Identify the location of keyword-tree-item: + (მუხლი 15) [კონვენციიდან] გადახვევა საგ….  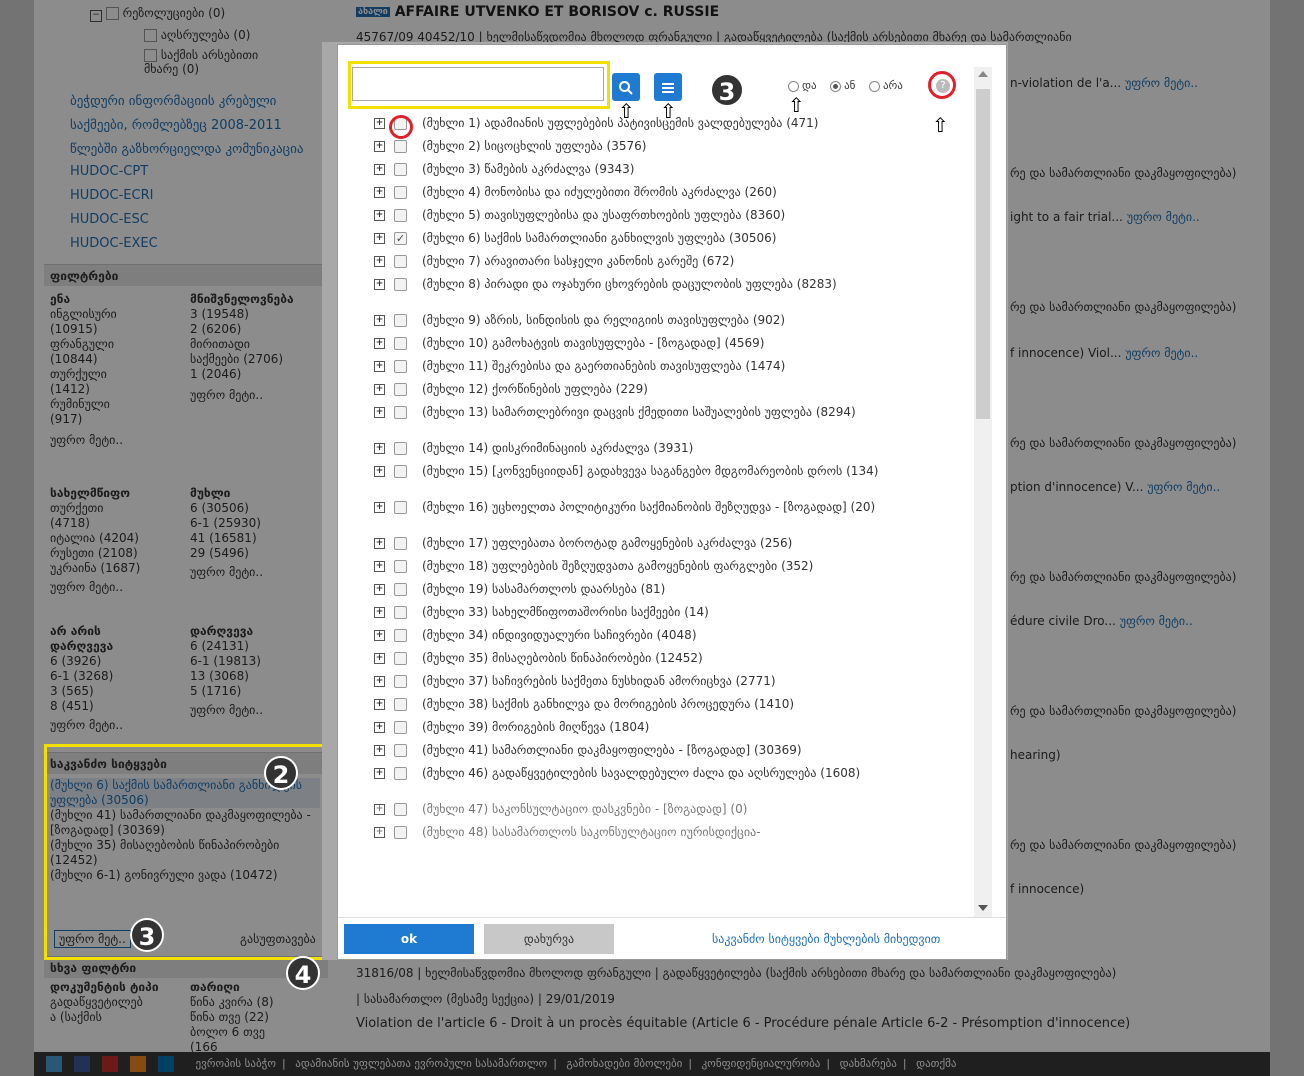
(634, 483).